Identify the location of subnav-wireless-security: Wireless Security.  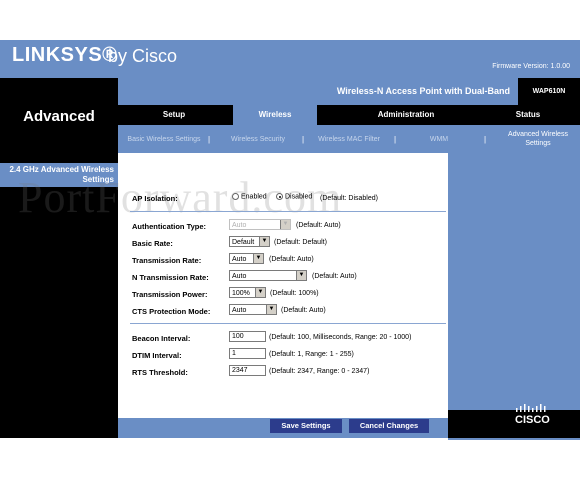
(258, 139).